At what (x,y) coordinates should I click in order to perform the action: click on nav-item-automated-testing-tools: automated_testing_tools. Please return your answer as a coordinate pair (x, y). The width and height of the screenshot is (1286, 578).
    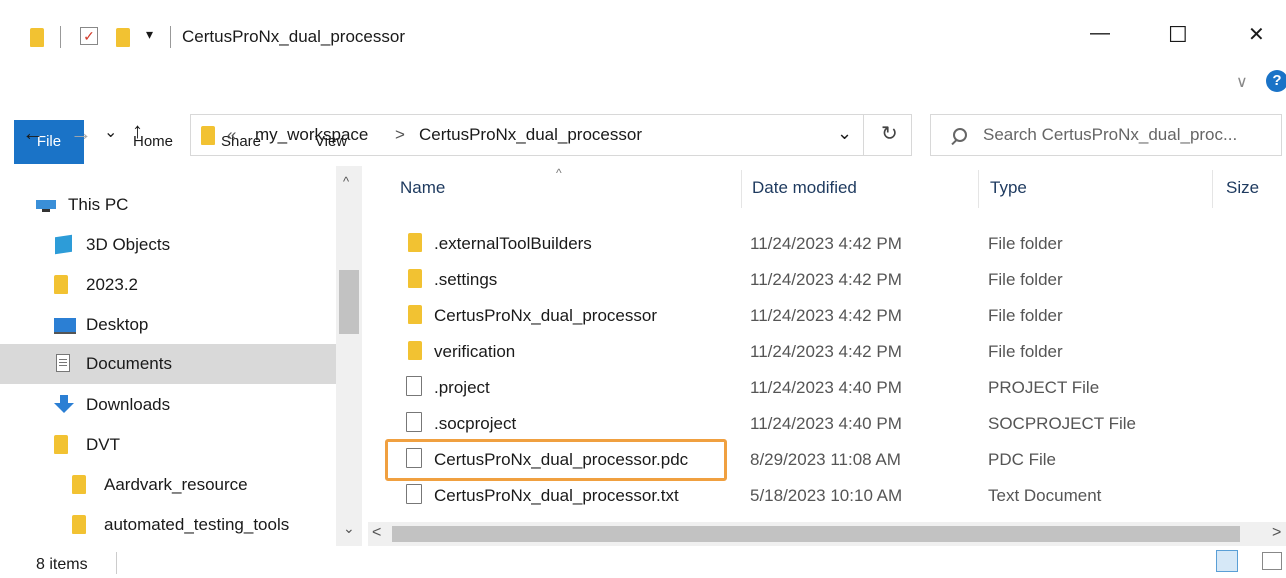
    Looking at the image, I should click on (178, 525).